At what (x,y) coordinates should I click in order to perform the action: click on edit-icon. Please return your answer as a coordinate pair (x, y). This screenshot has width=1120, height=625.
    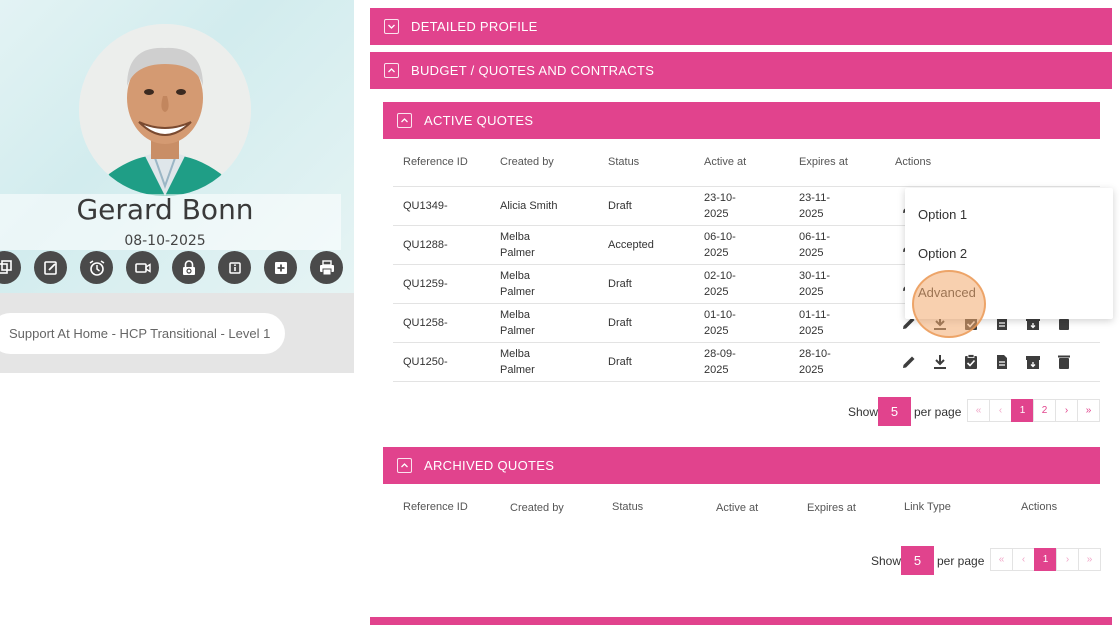
    Looking at the image, I should click on (909, 362).